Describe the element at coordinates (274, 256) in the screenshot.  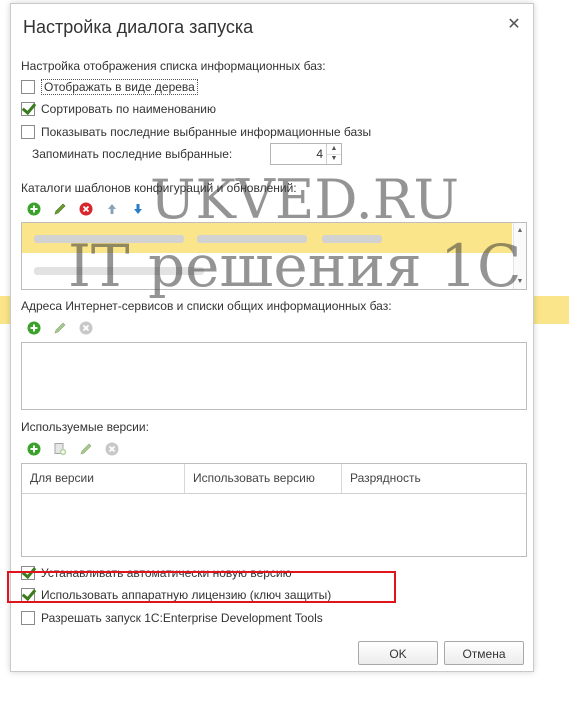
I see `templates-list: ▲ ▼` at that location.